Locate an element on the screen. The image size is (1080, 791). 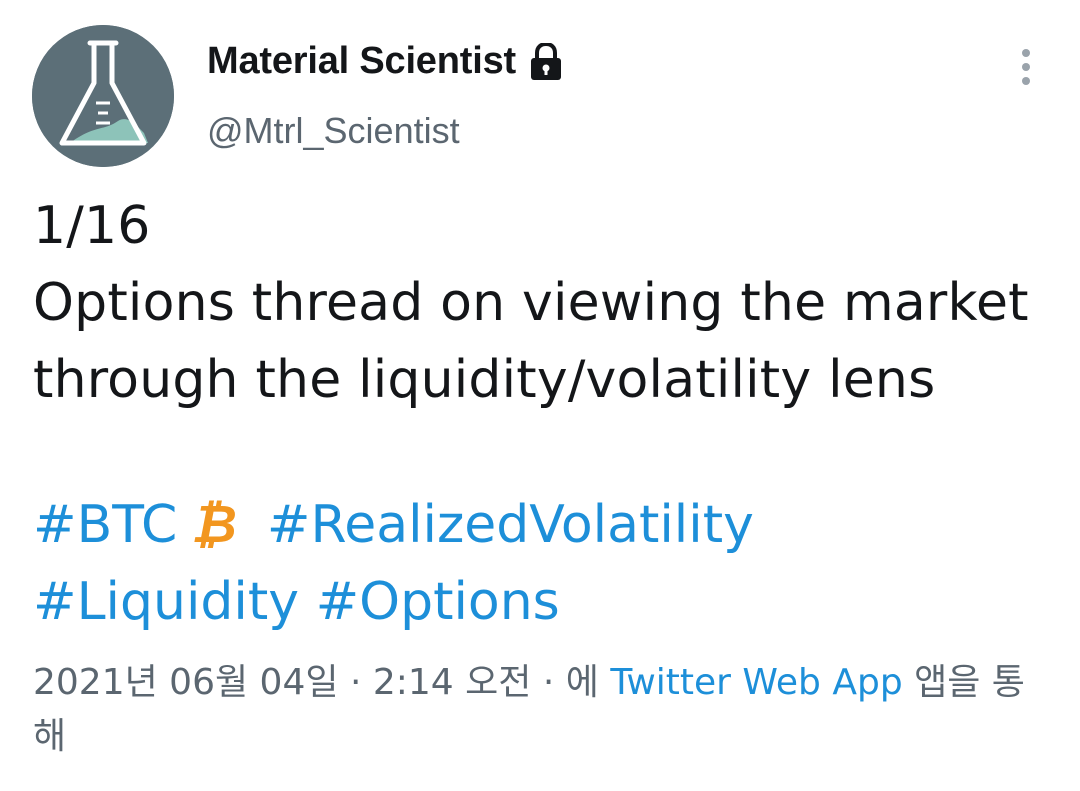
user-name-row: Material Scientist is located at coordinates (385, 61).